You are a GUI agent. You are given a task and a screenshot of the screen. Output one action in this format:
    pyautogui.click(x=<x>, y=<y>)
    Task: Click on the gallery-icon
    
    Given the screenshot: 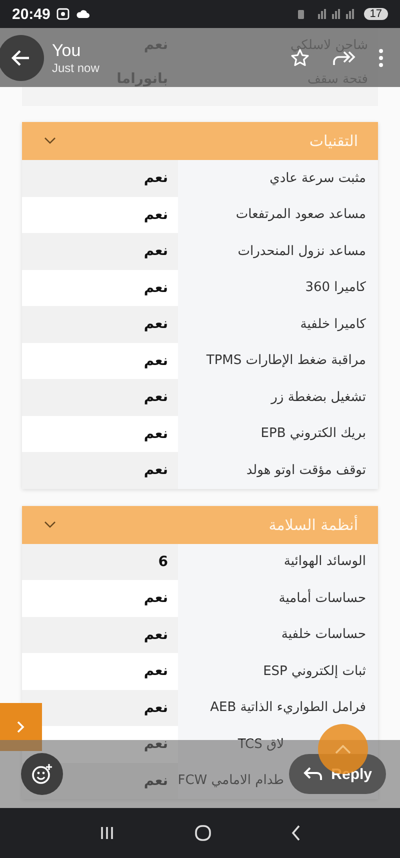 What is the action you would take?
    pyautogui.click(x=63, y=14)
    